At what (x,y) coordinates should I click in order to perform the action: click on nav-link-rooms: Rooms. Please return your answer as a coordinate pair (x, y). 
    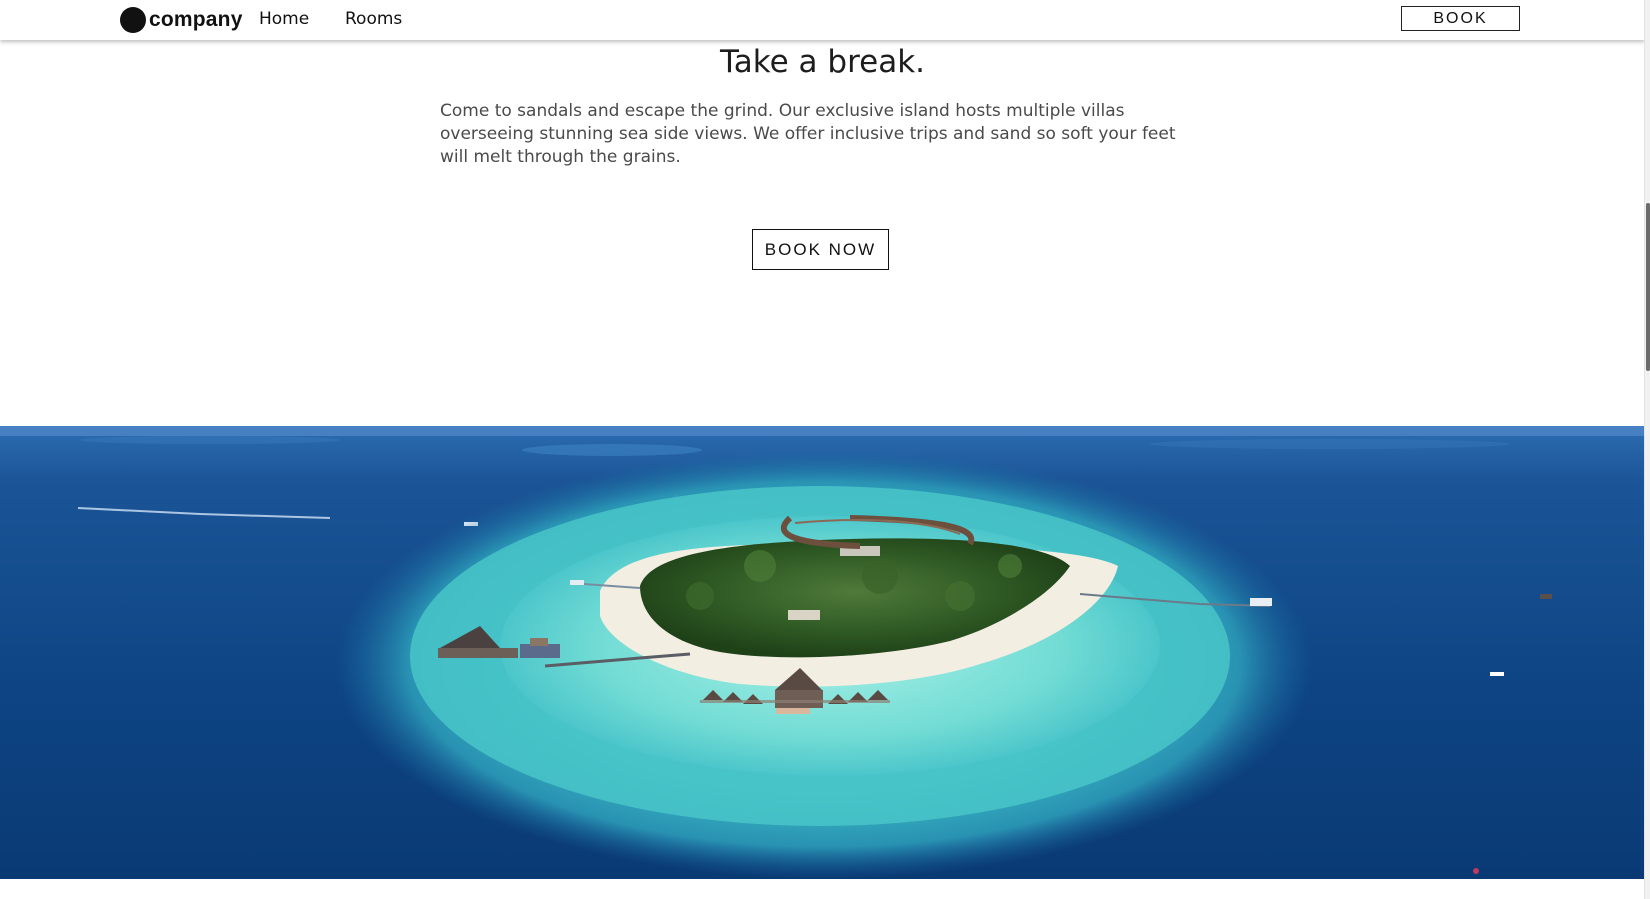
    Looking at the image, I should click on (373, 19).